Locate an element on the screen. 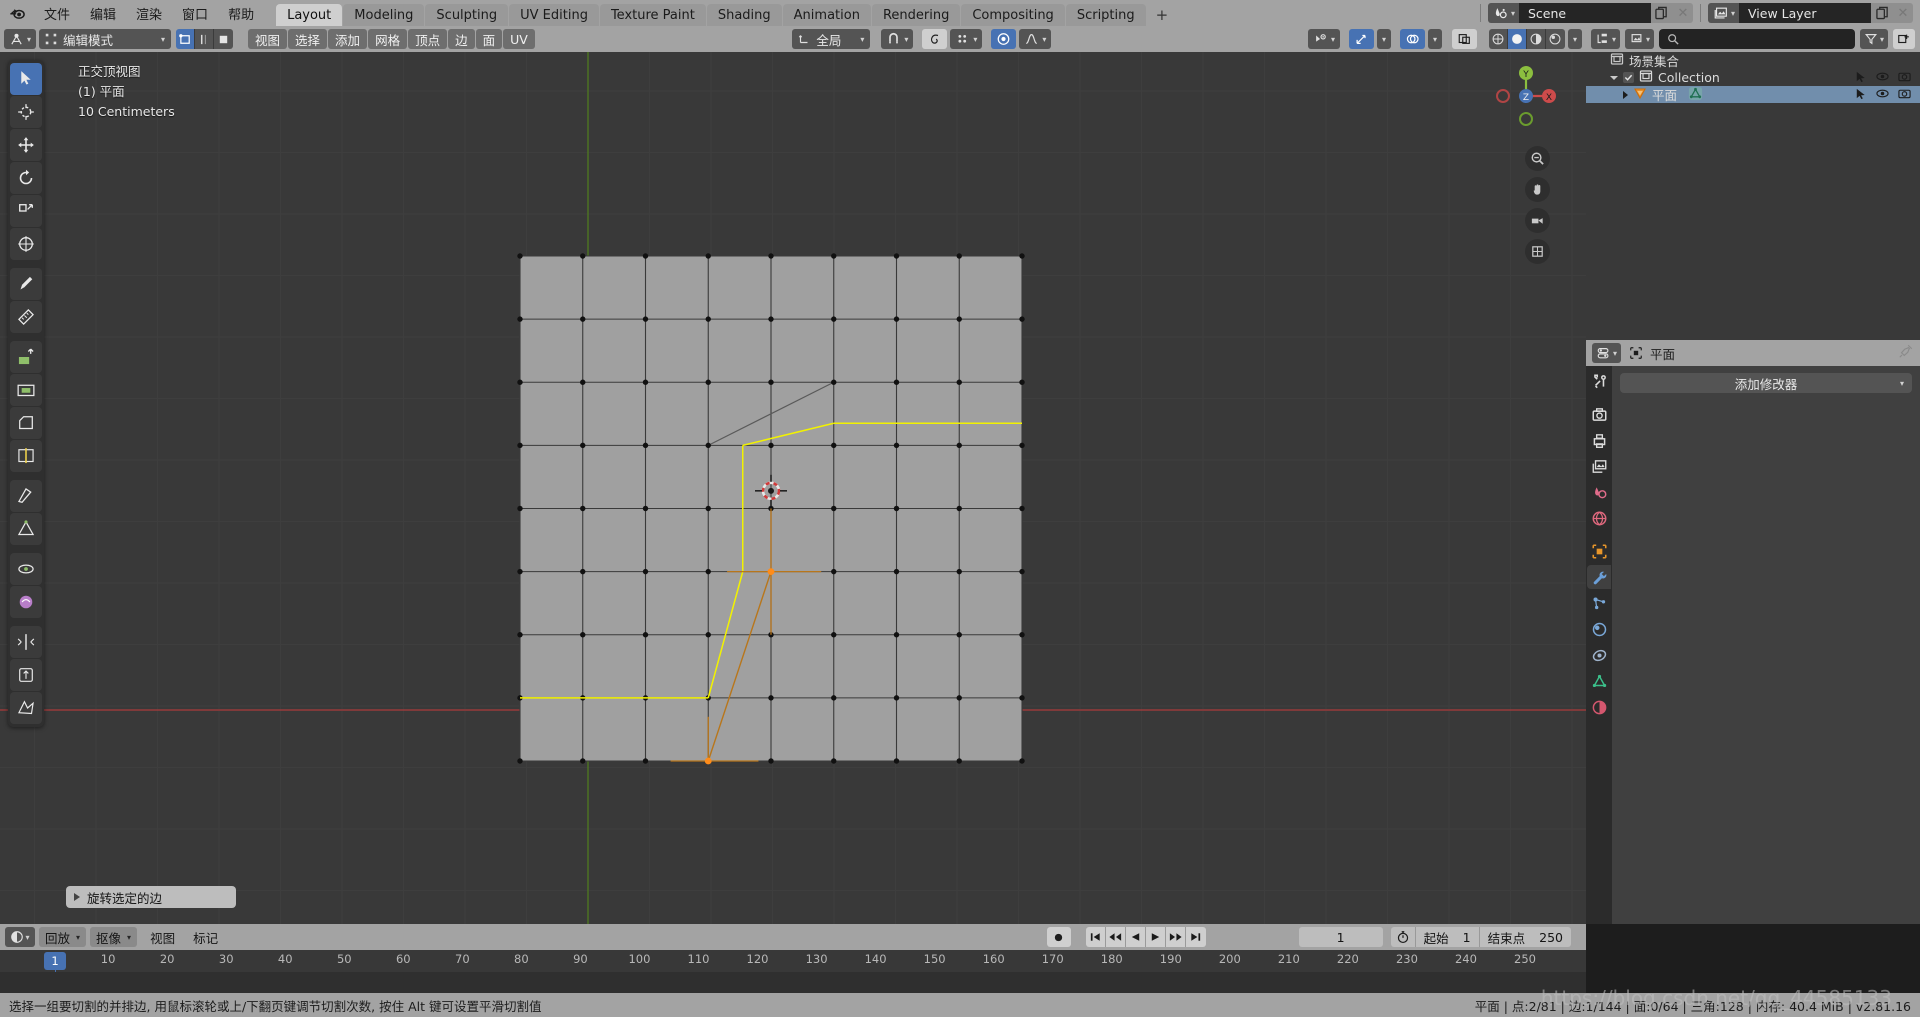 This screenshot has width=1920, height=1017. falloff-selector: ▾ is located at coordinates (1035, 39).